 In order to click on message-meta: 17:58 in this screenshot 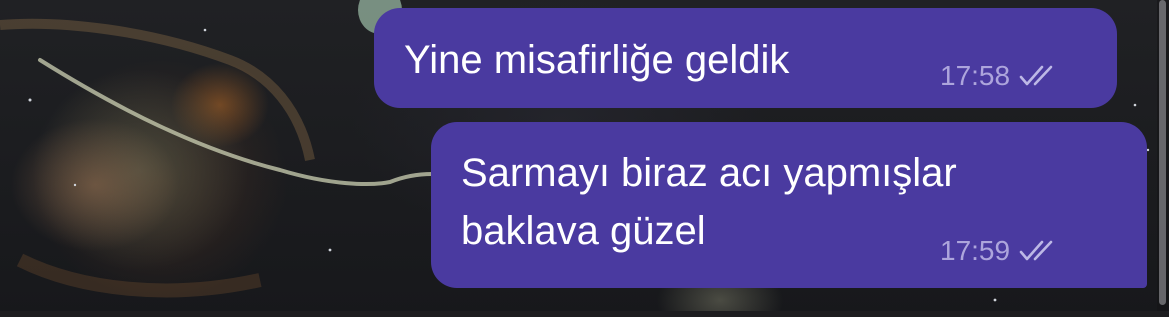, I will do `click(1001, 76)`.